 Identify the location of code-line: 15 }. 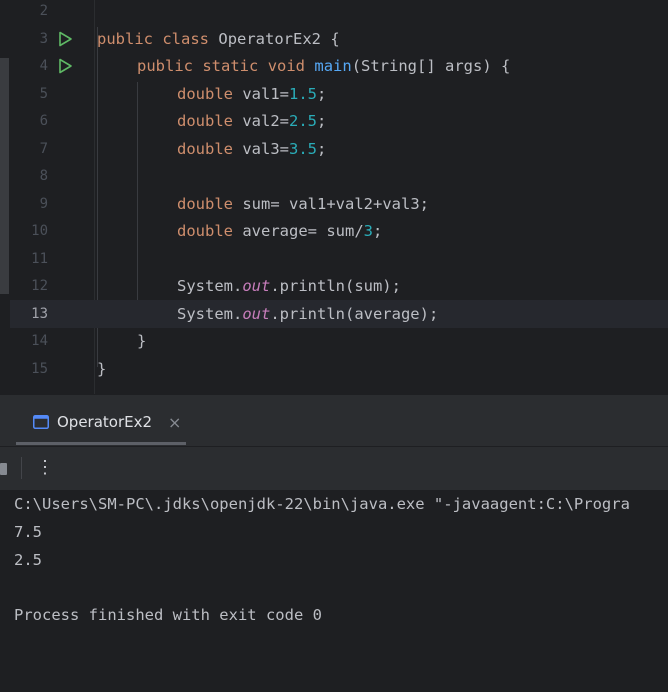
(334, 369).